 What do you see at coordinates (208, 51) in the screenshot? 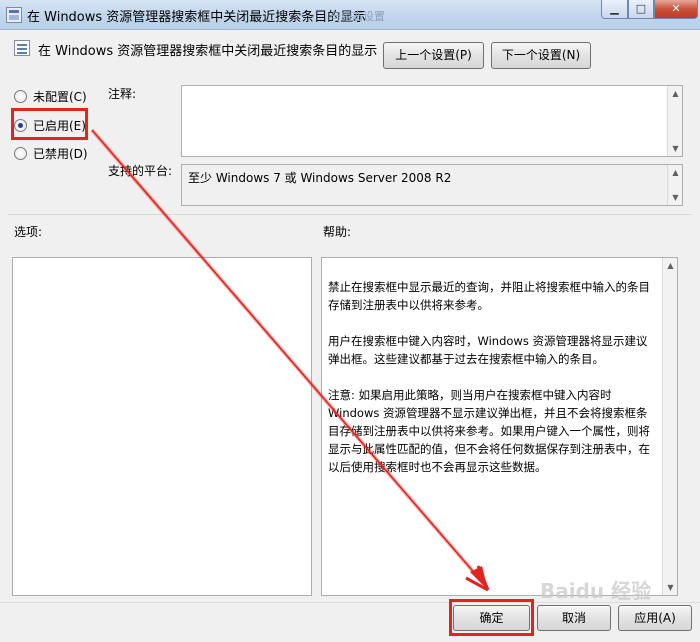
I see `policy-title: 在 Windows 资源管理器搜索框中关闭最近搜索条目的显示` at bounding box center [208, 51].